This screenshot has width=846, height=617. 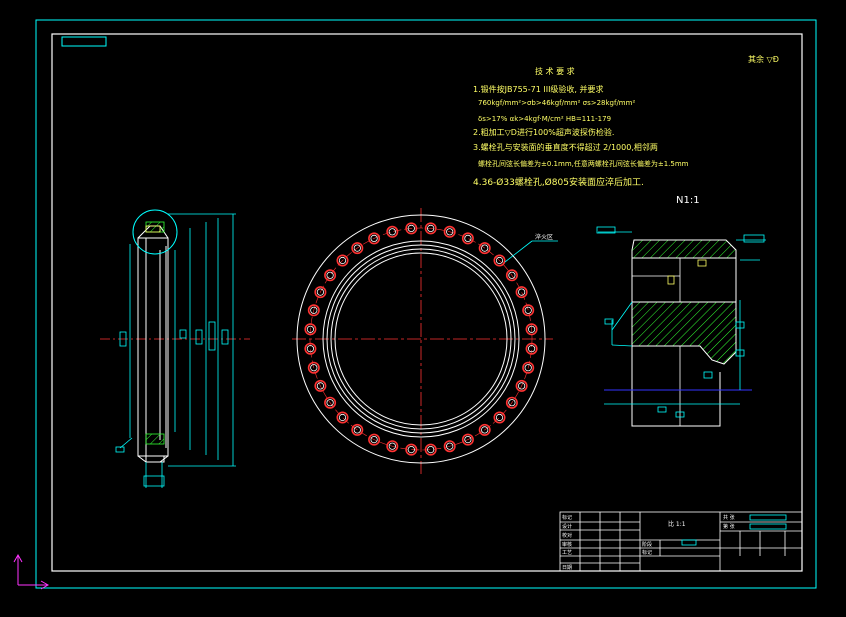 I want to click on requirement-line: 2.粗加工▽D进行100%超声波探伤检验., so click(x=543, y=132).